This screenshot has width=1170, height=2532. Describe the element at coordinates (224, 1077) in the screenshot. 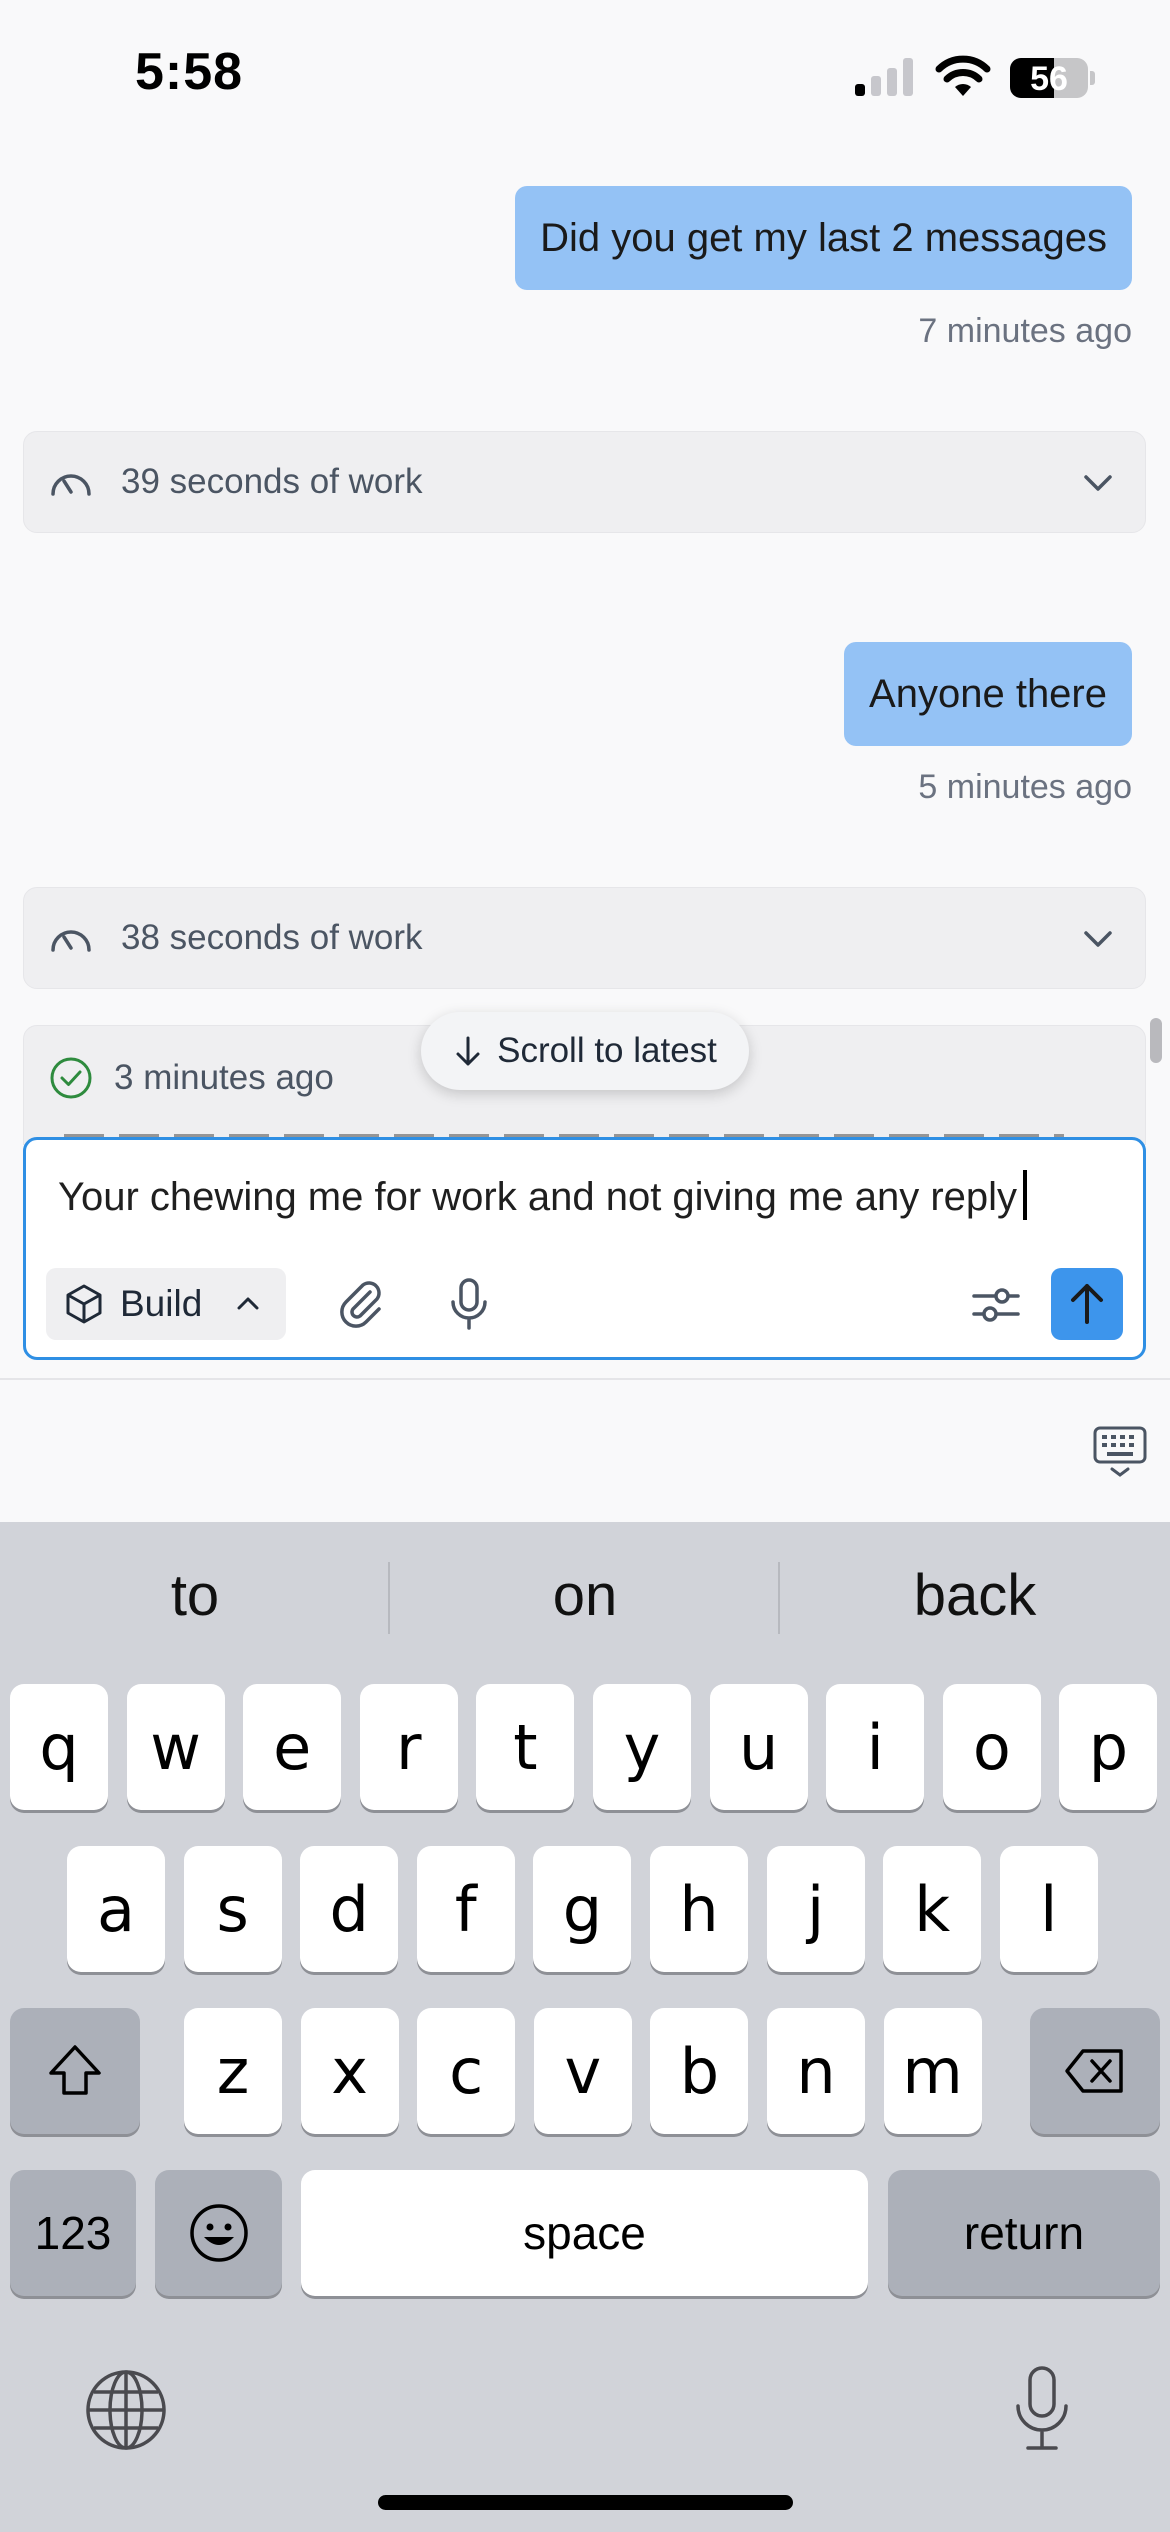

I see `response-timestamp: 3 minutes ago` at that location.